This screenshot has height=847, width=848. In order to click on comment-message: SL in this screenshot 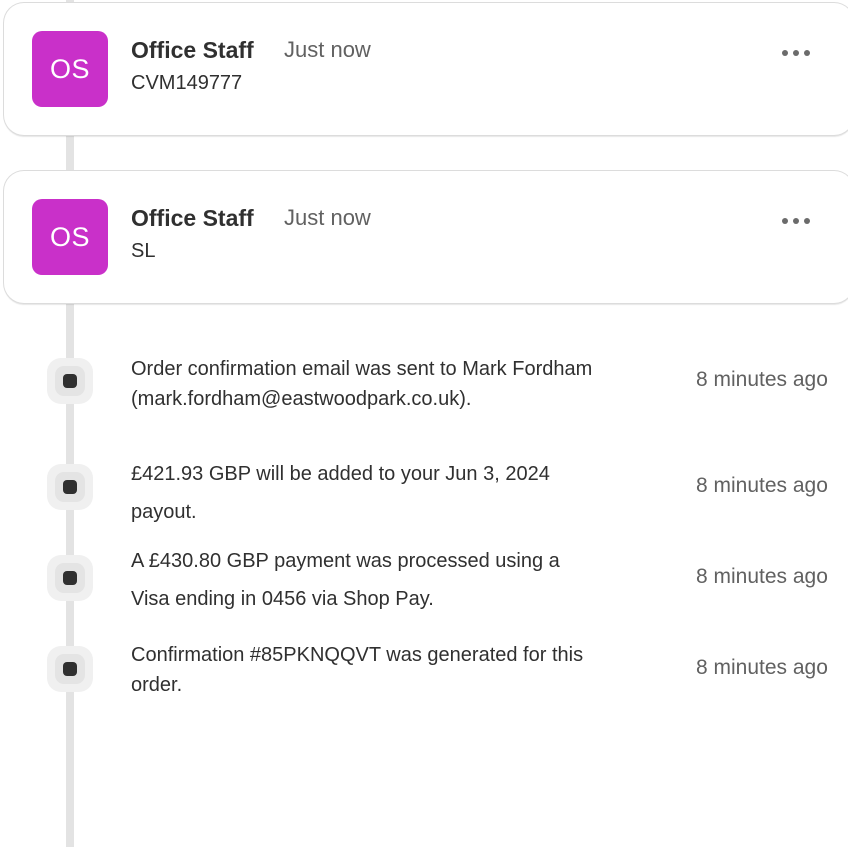, I will do `click(143, 251)`.